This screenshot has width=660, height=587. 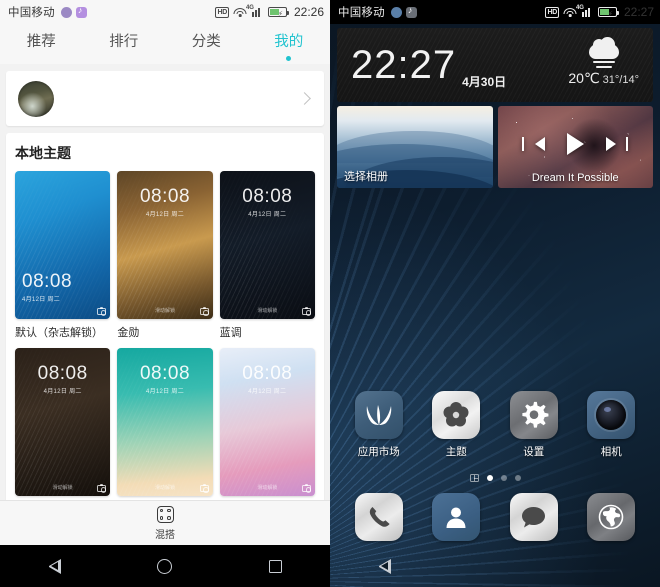 I want to click on status-time: 22:27, so click(x=638, y=12).